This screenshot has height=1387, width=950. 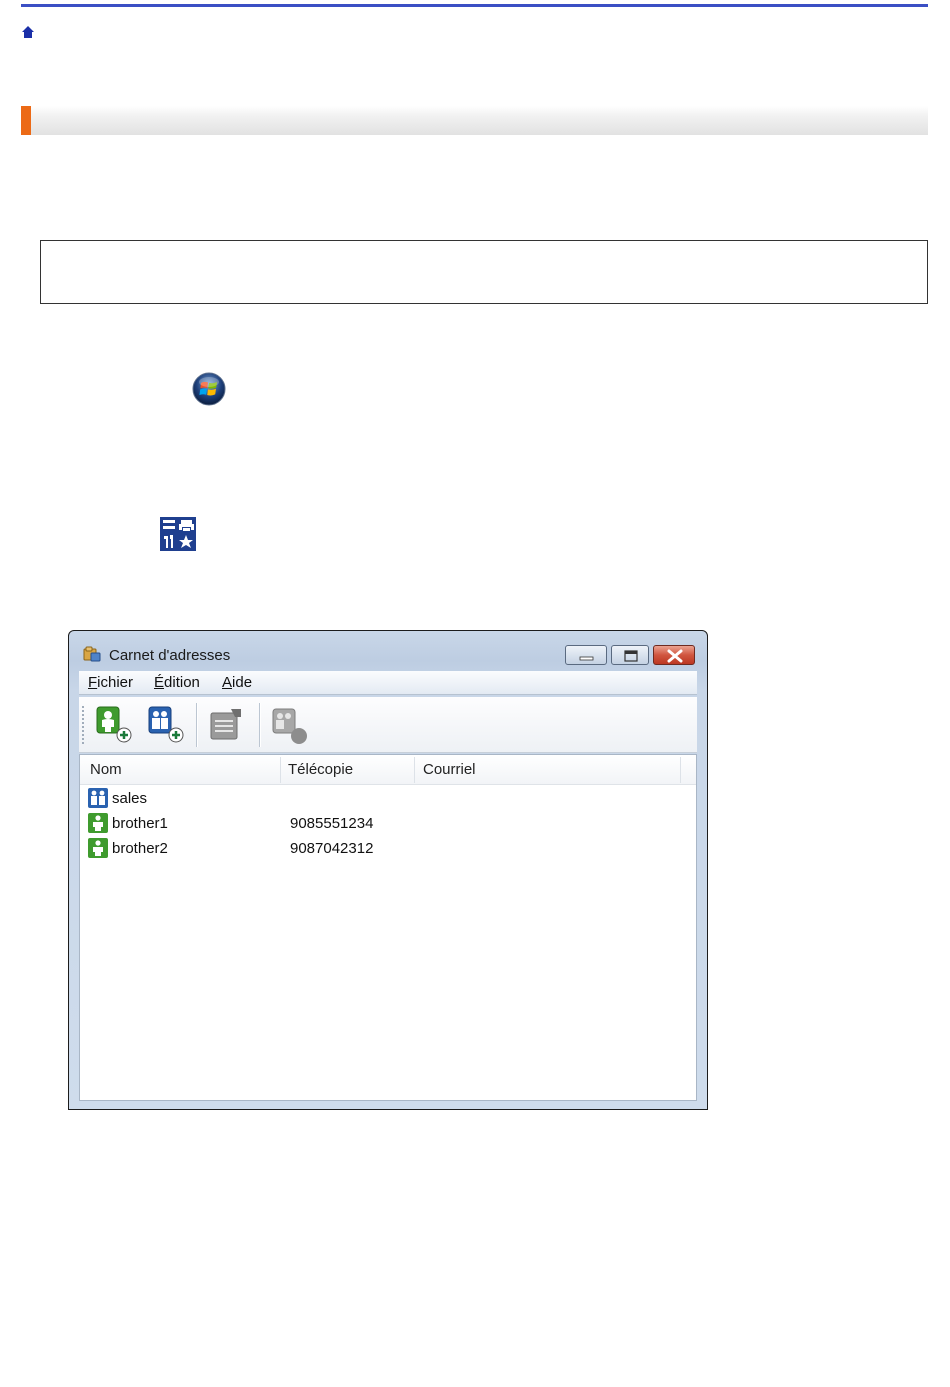 I want to click on menu-edition: Édition, so click(x=177, y=682).